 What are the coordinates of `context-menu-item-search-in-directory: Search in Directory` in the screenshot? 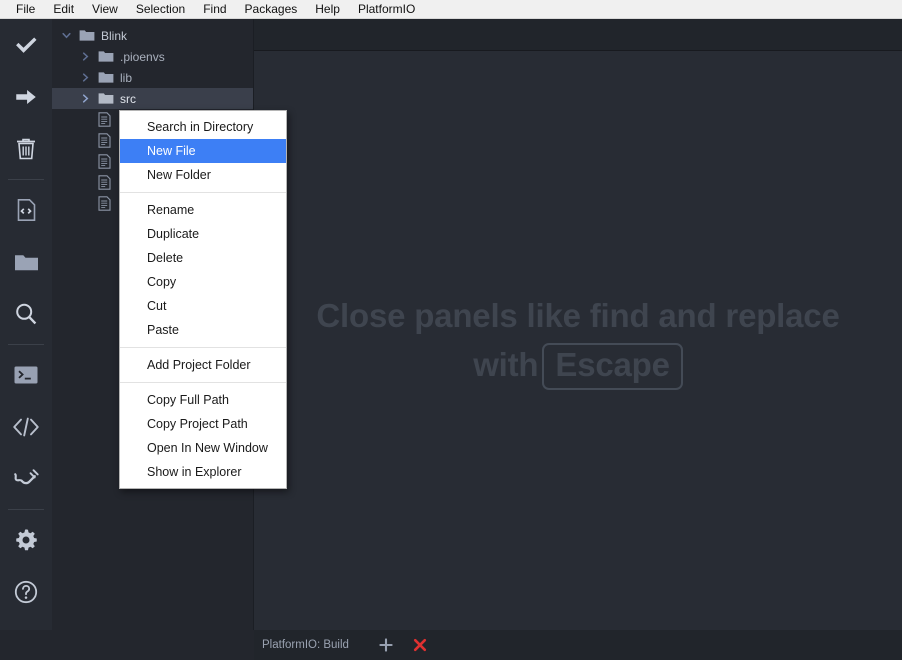 It's located at (203, 127).